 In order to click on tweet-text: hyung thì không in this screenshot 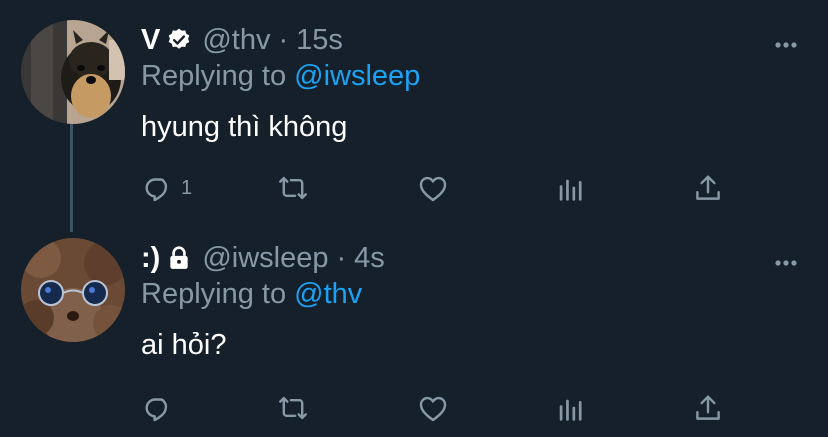, I will do `click(244, 127)`.